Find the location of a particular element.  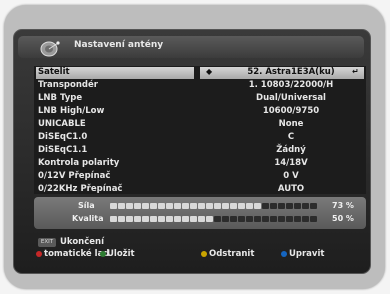

signal-quality-value: 50 % is located at coordinates (343, 218).